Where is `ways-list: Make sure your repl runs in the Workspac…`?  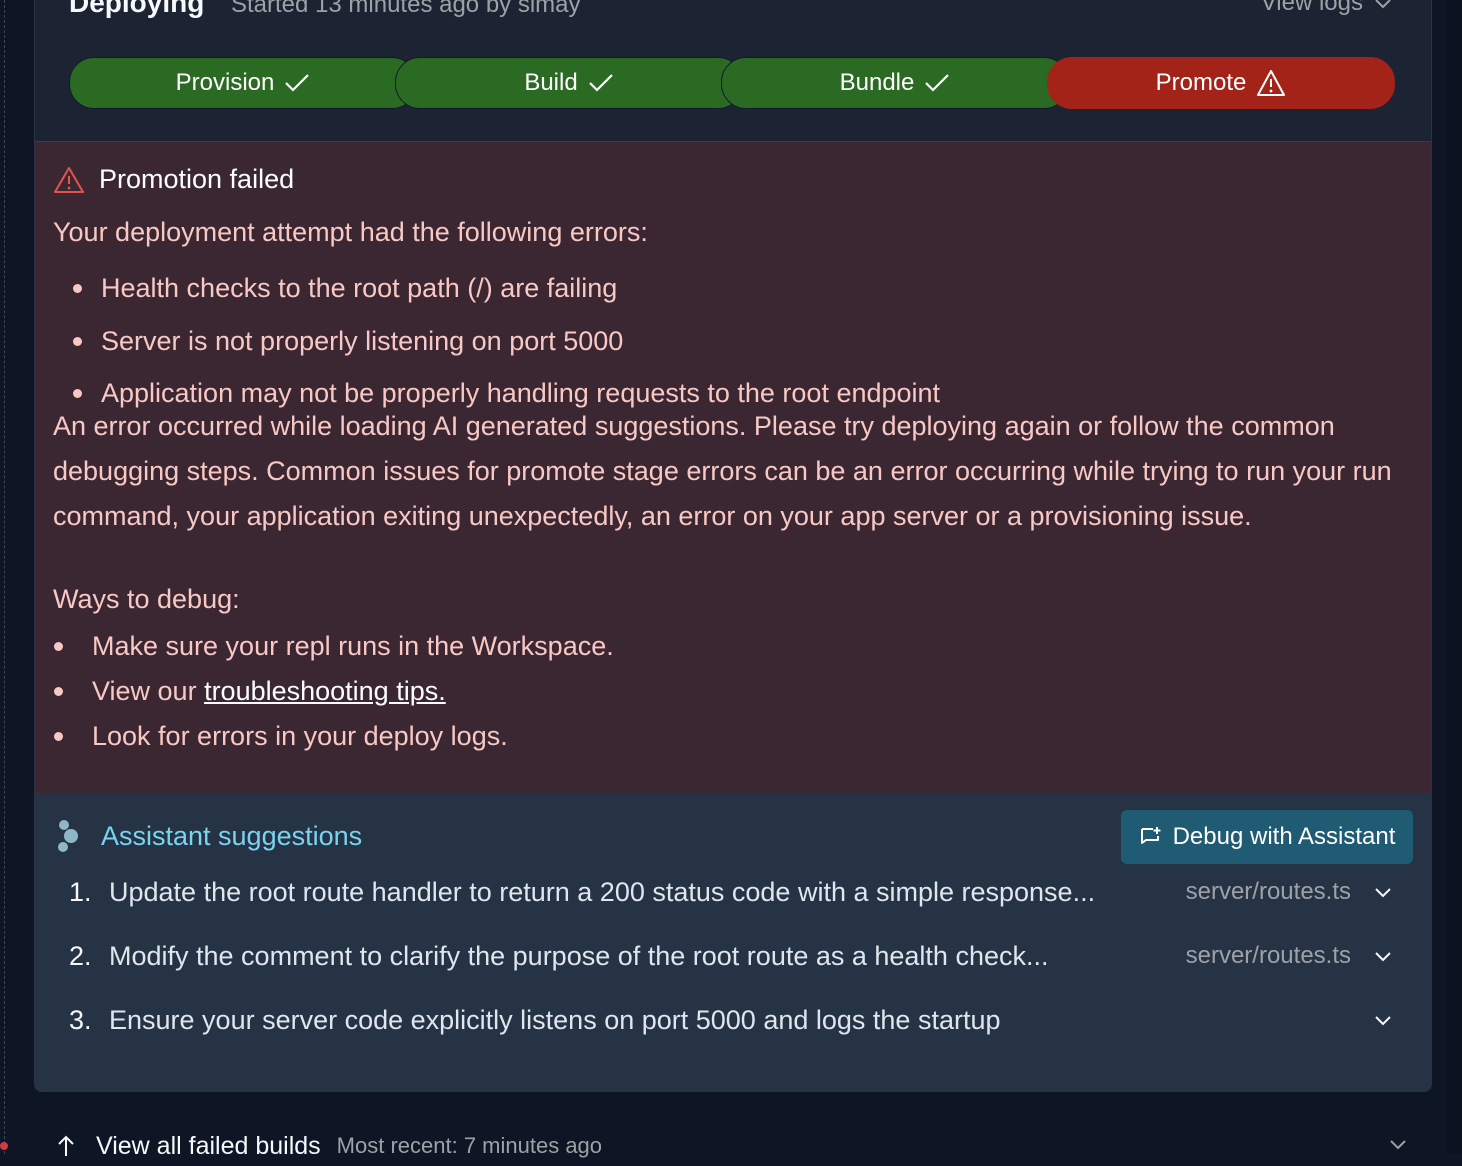
ways-list: Make sure your repl runs in the Workspac… is located at coordinates (333, 695).